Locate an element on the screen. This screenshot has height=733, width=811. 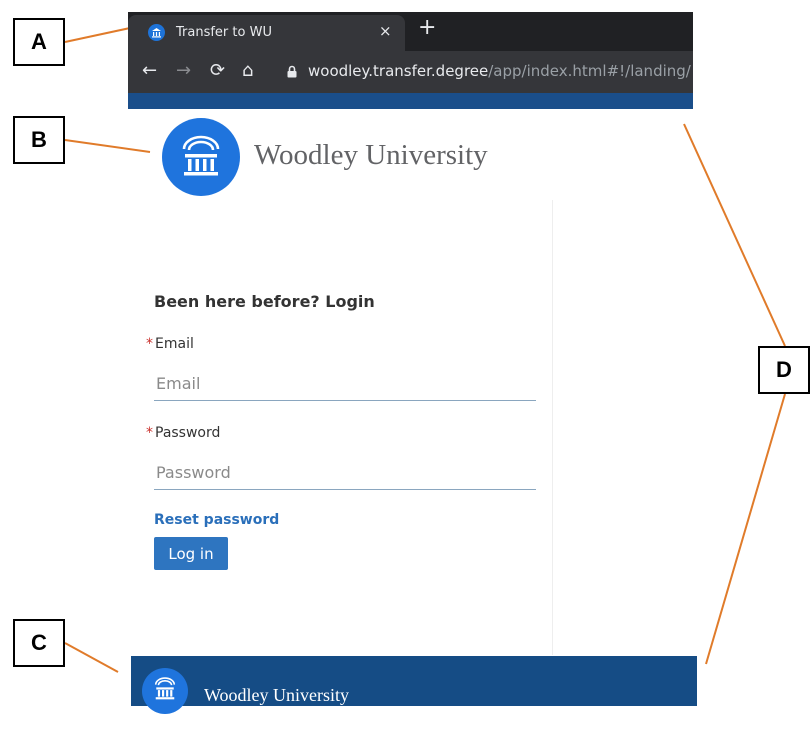
back-arrow-icon: ← is located at coordinates (149, 70).